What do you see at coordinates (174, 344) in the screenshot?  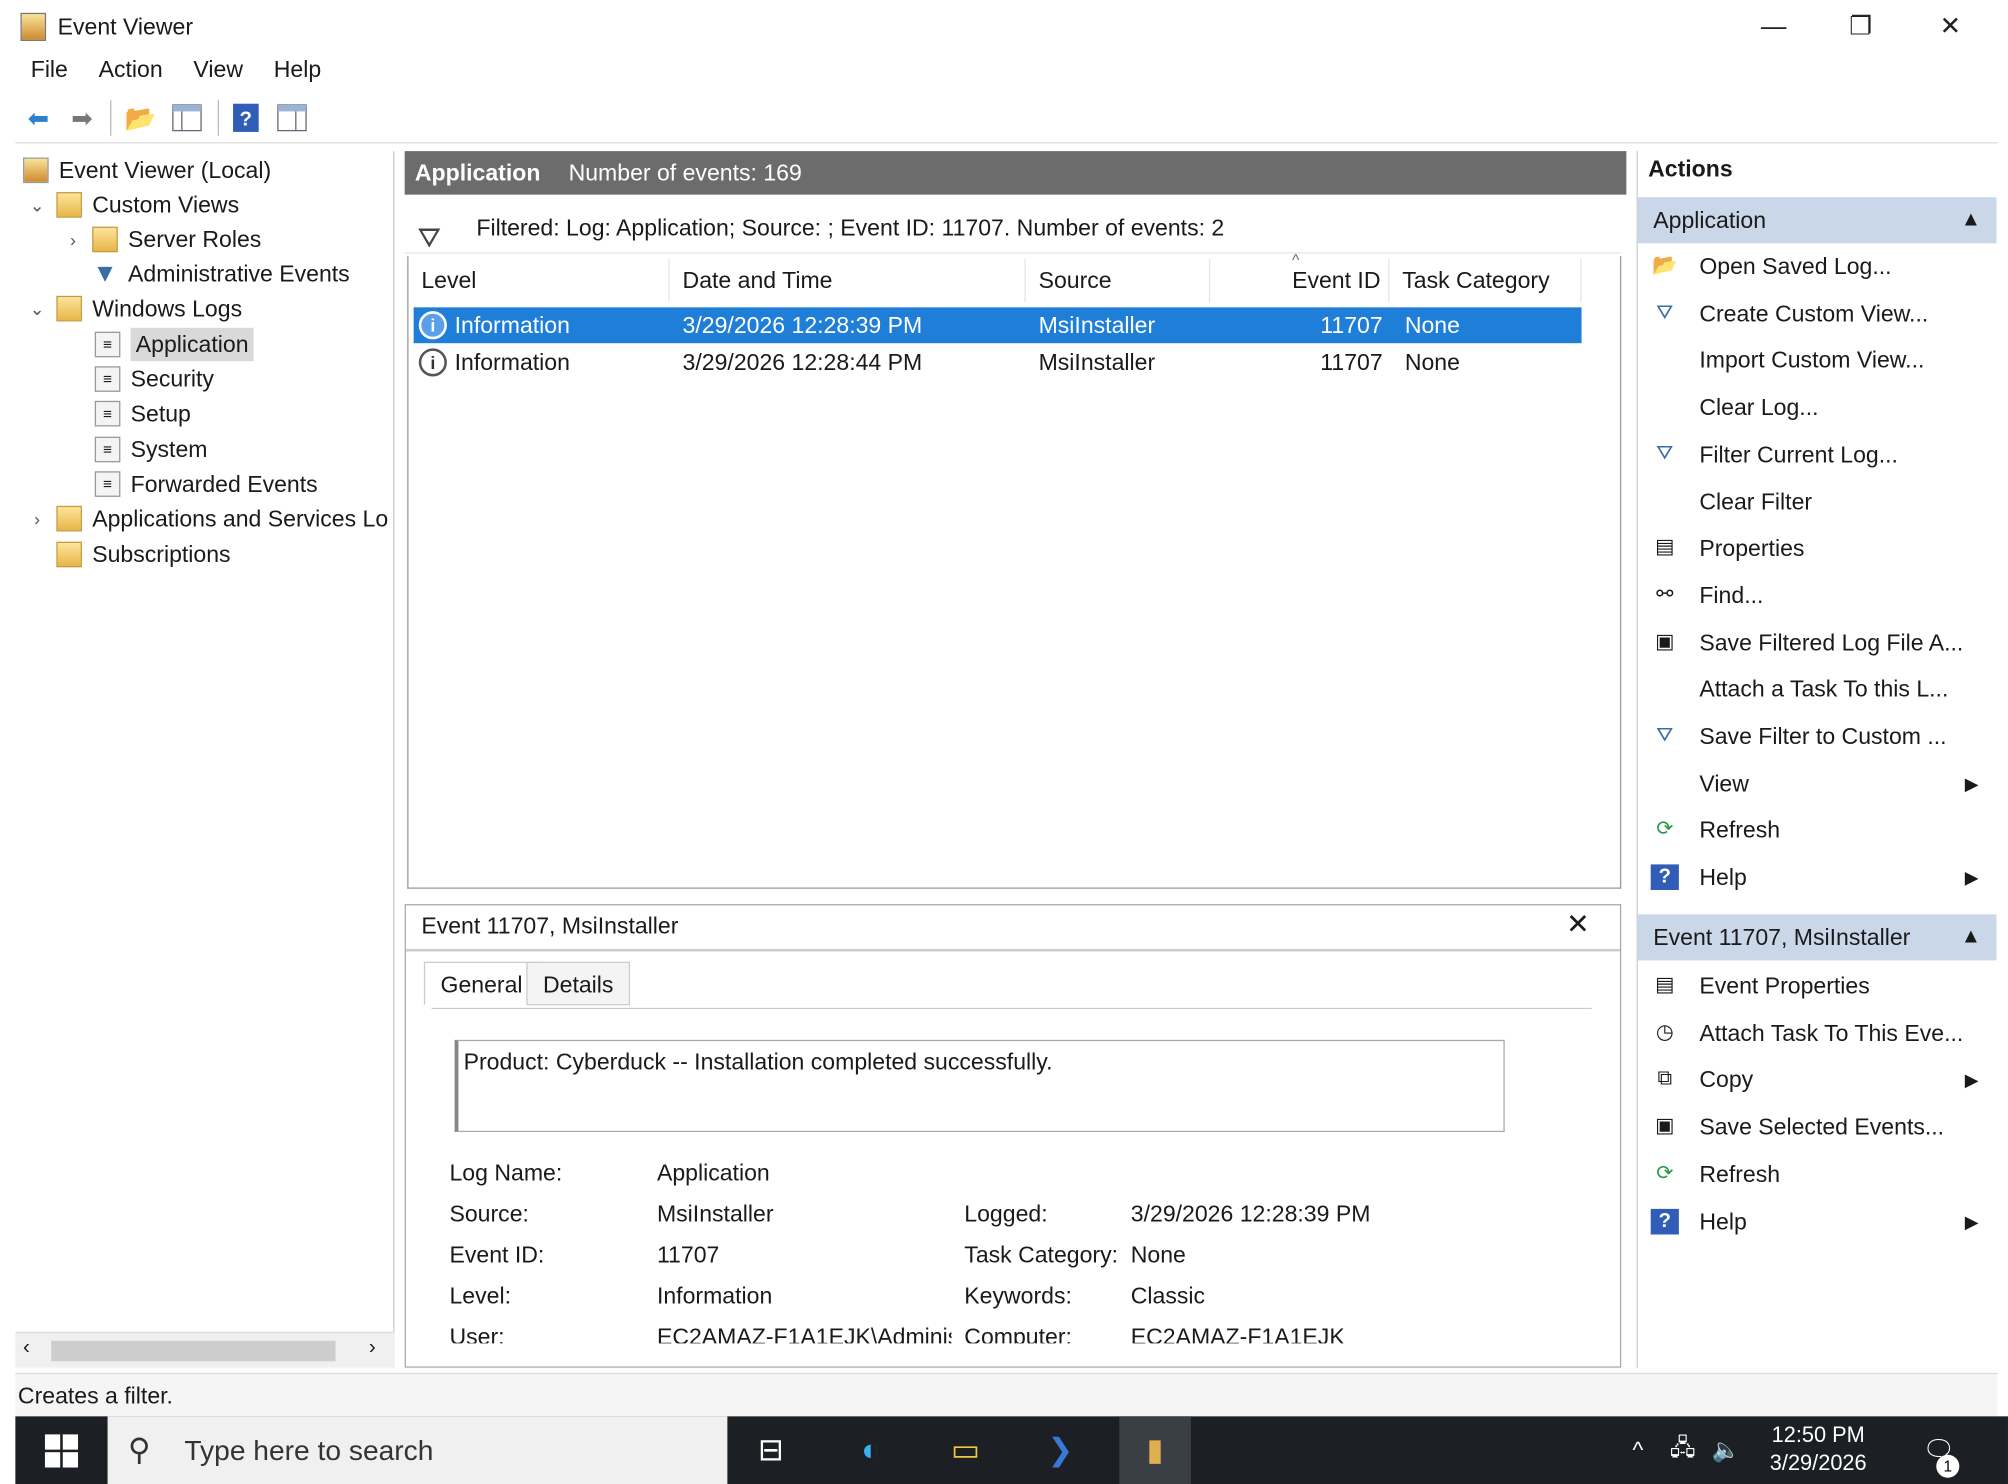 I see `tree-item-application: ≡ Application` at bounding box center [174, 344].